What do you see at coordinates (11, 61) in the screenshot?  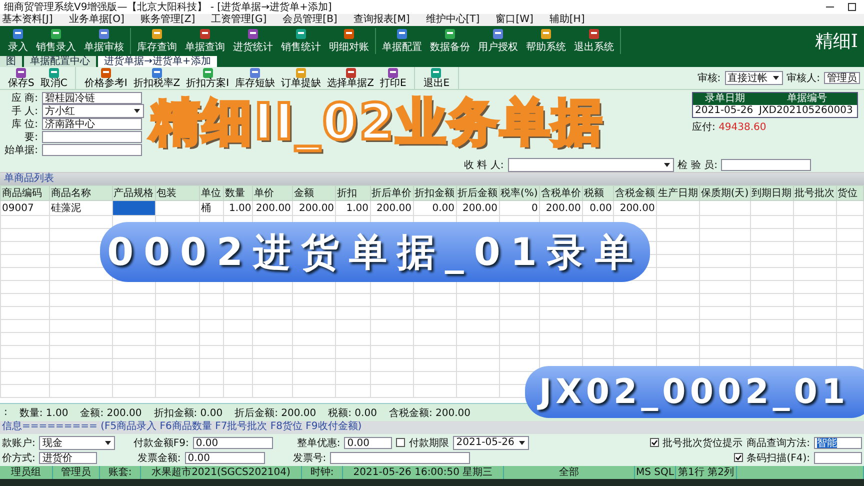 I see `tab: 图` at bounding box center [11, 61].